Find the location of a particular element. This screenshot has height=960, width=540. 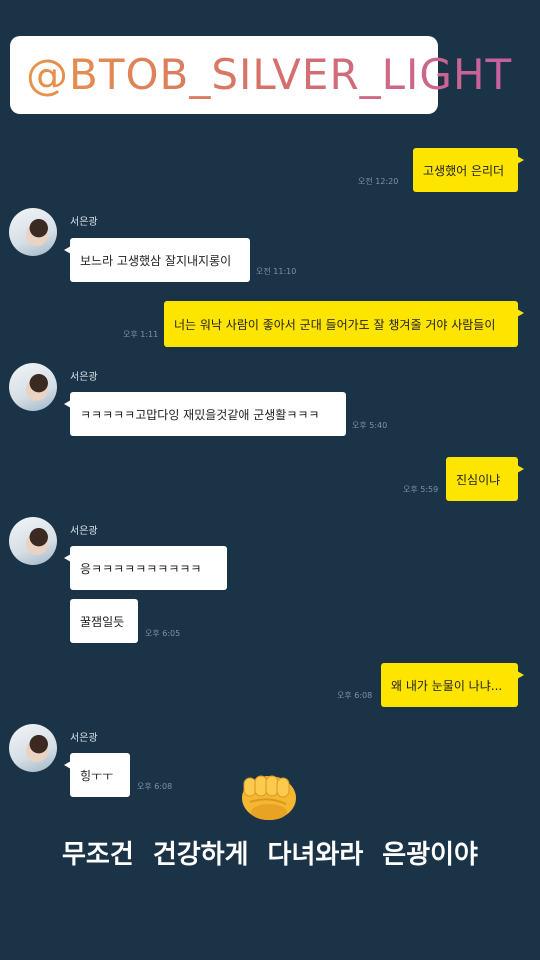

fist-icon is located at coordinates (269, 797).